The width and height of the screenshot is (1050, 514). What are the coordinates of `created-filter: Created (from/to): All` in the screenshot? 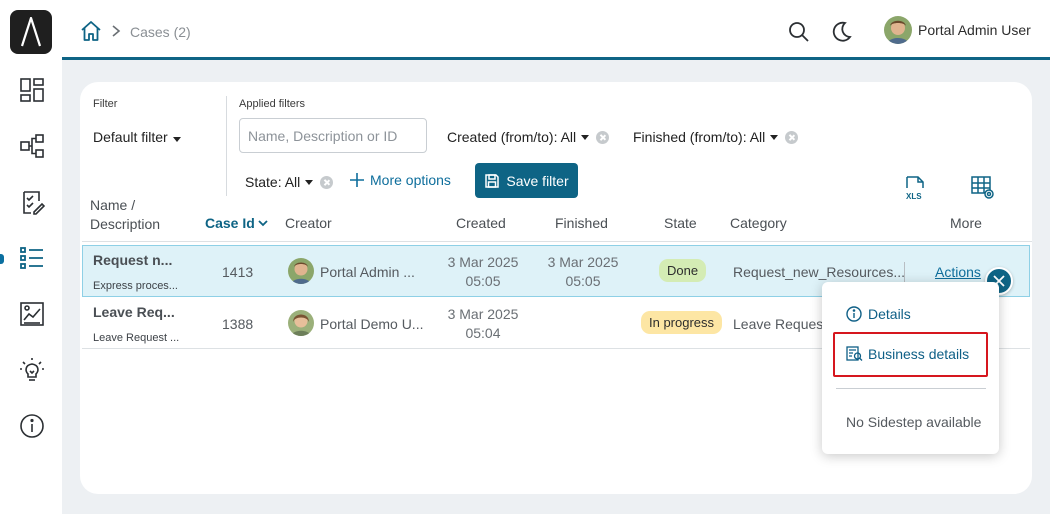 It's located at (528, 137).